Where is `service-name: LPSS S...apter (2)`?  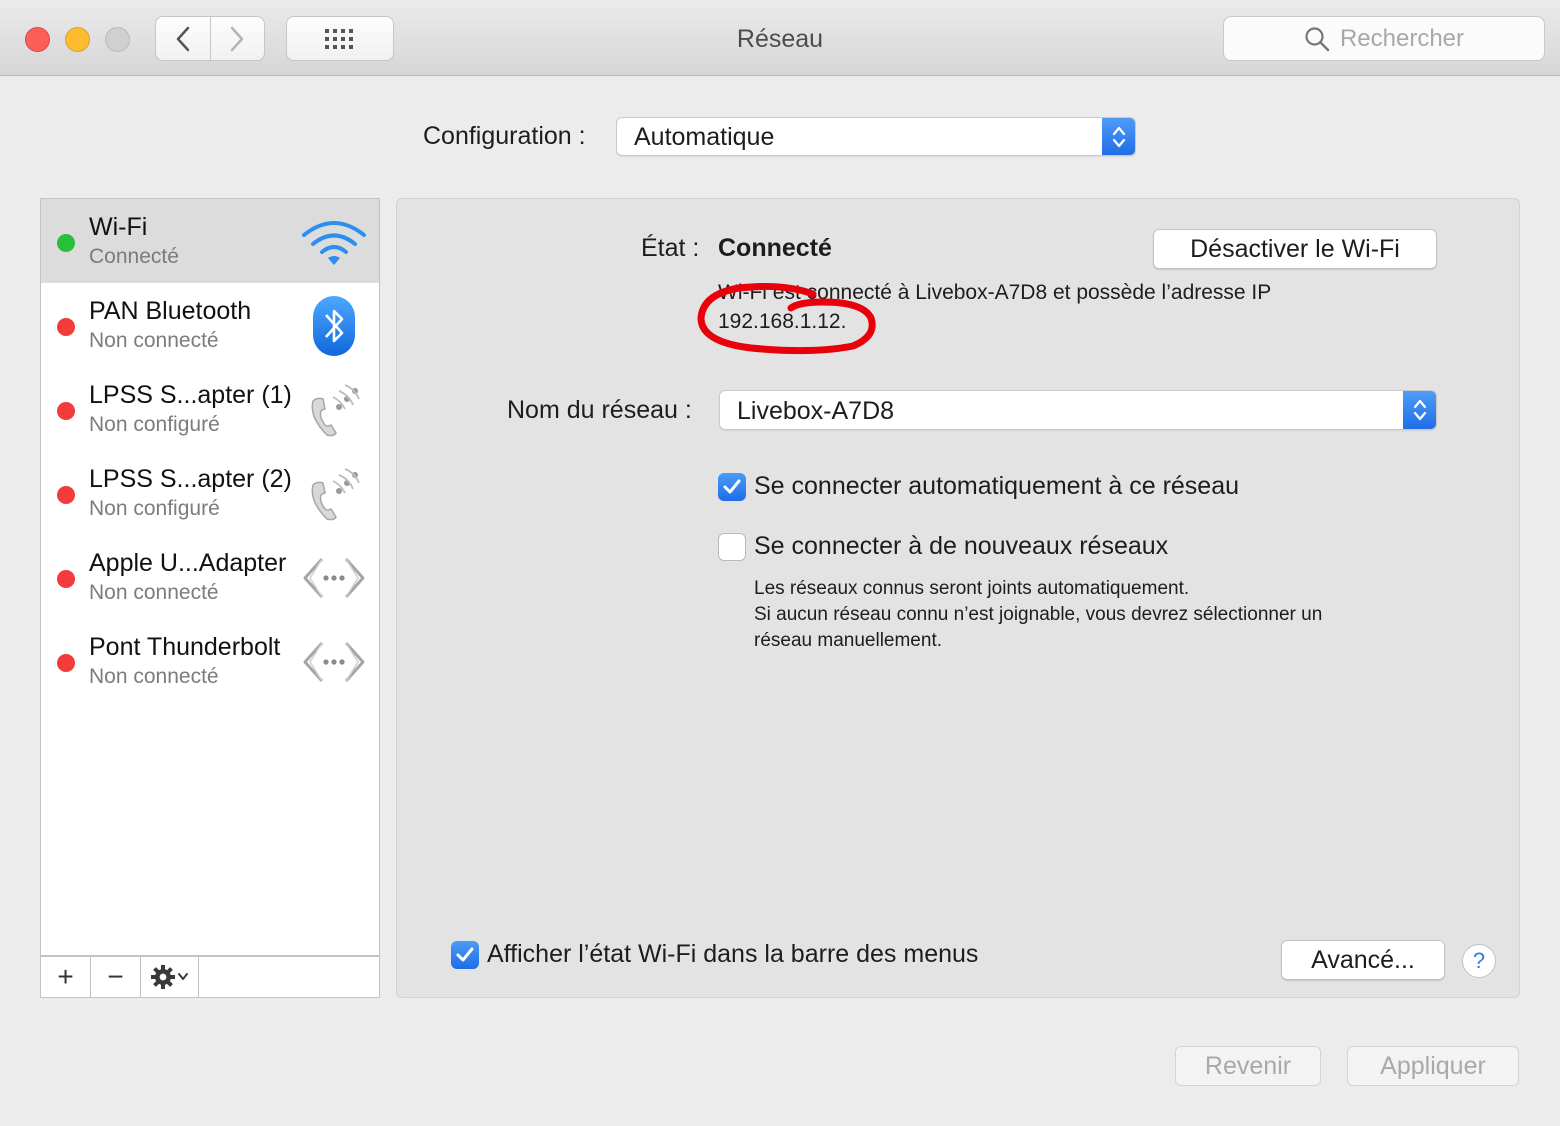
service-name: LPSS S...apter (2) is located at coordinates (190, 479).